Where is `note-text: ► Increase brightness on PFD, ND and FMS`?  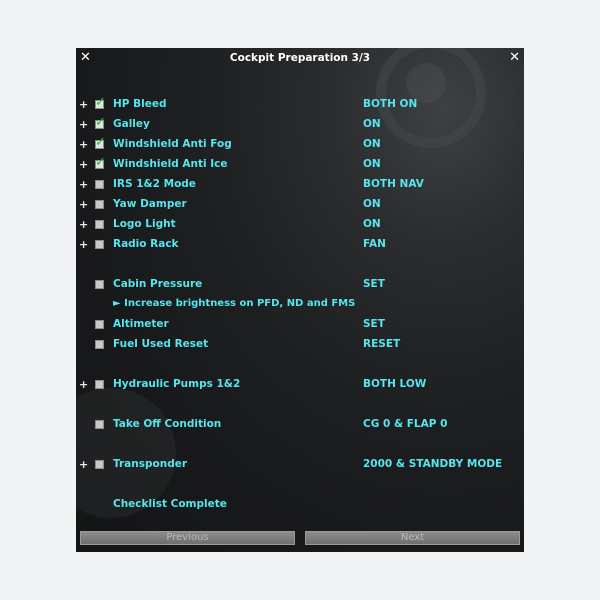
note-text: ► Increase brightness on PFD, ND and FMS is located at coordinates (234, 303).